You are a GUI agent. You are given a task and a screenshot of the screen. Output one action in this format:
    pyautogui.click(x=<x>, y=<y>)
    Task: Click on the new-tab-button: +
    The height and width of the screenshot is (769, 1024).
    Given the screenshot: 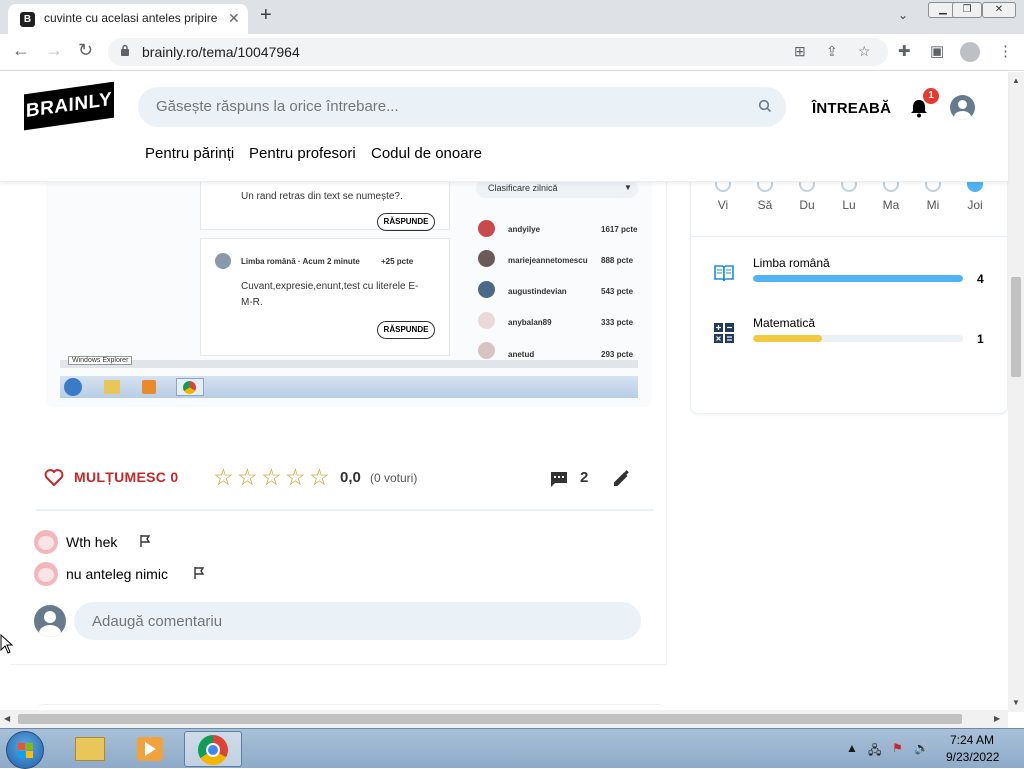 What is the action you would take?
    pyautogui.click(x=266, y=15)
    